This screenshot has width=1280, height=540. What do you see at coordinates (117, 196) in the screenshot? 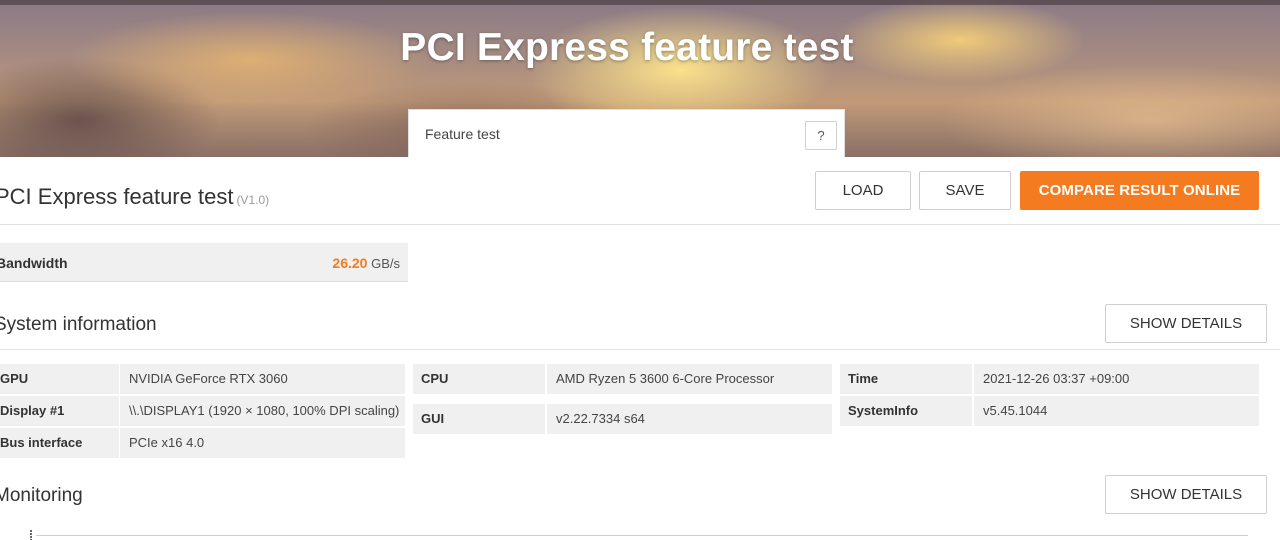
I see `result-title-text: PCI Express feature test` at bounding box center [117, 196].